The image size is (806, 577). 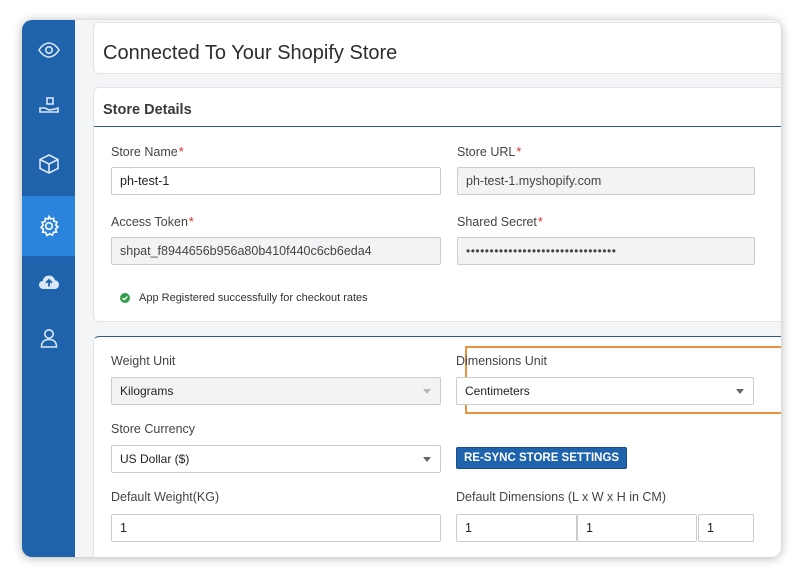 What do you see at coordinates (276, 181) in the screenshot?
I see `store-name-input: ph-test-1` at bounding box center [276, 181].